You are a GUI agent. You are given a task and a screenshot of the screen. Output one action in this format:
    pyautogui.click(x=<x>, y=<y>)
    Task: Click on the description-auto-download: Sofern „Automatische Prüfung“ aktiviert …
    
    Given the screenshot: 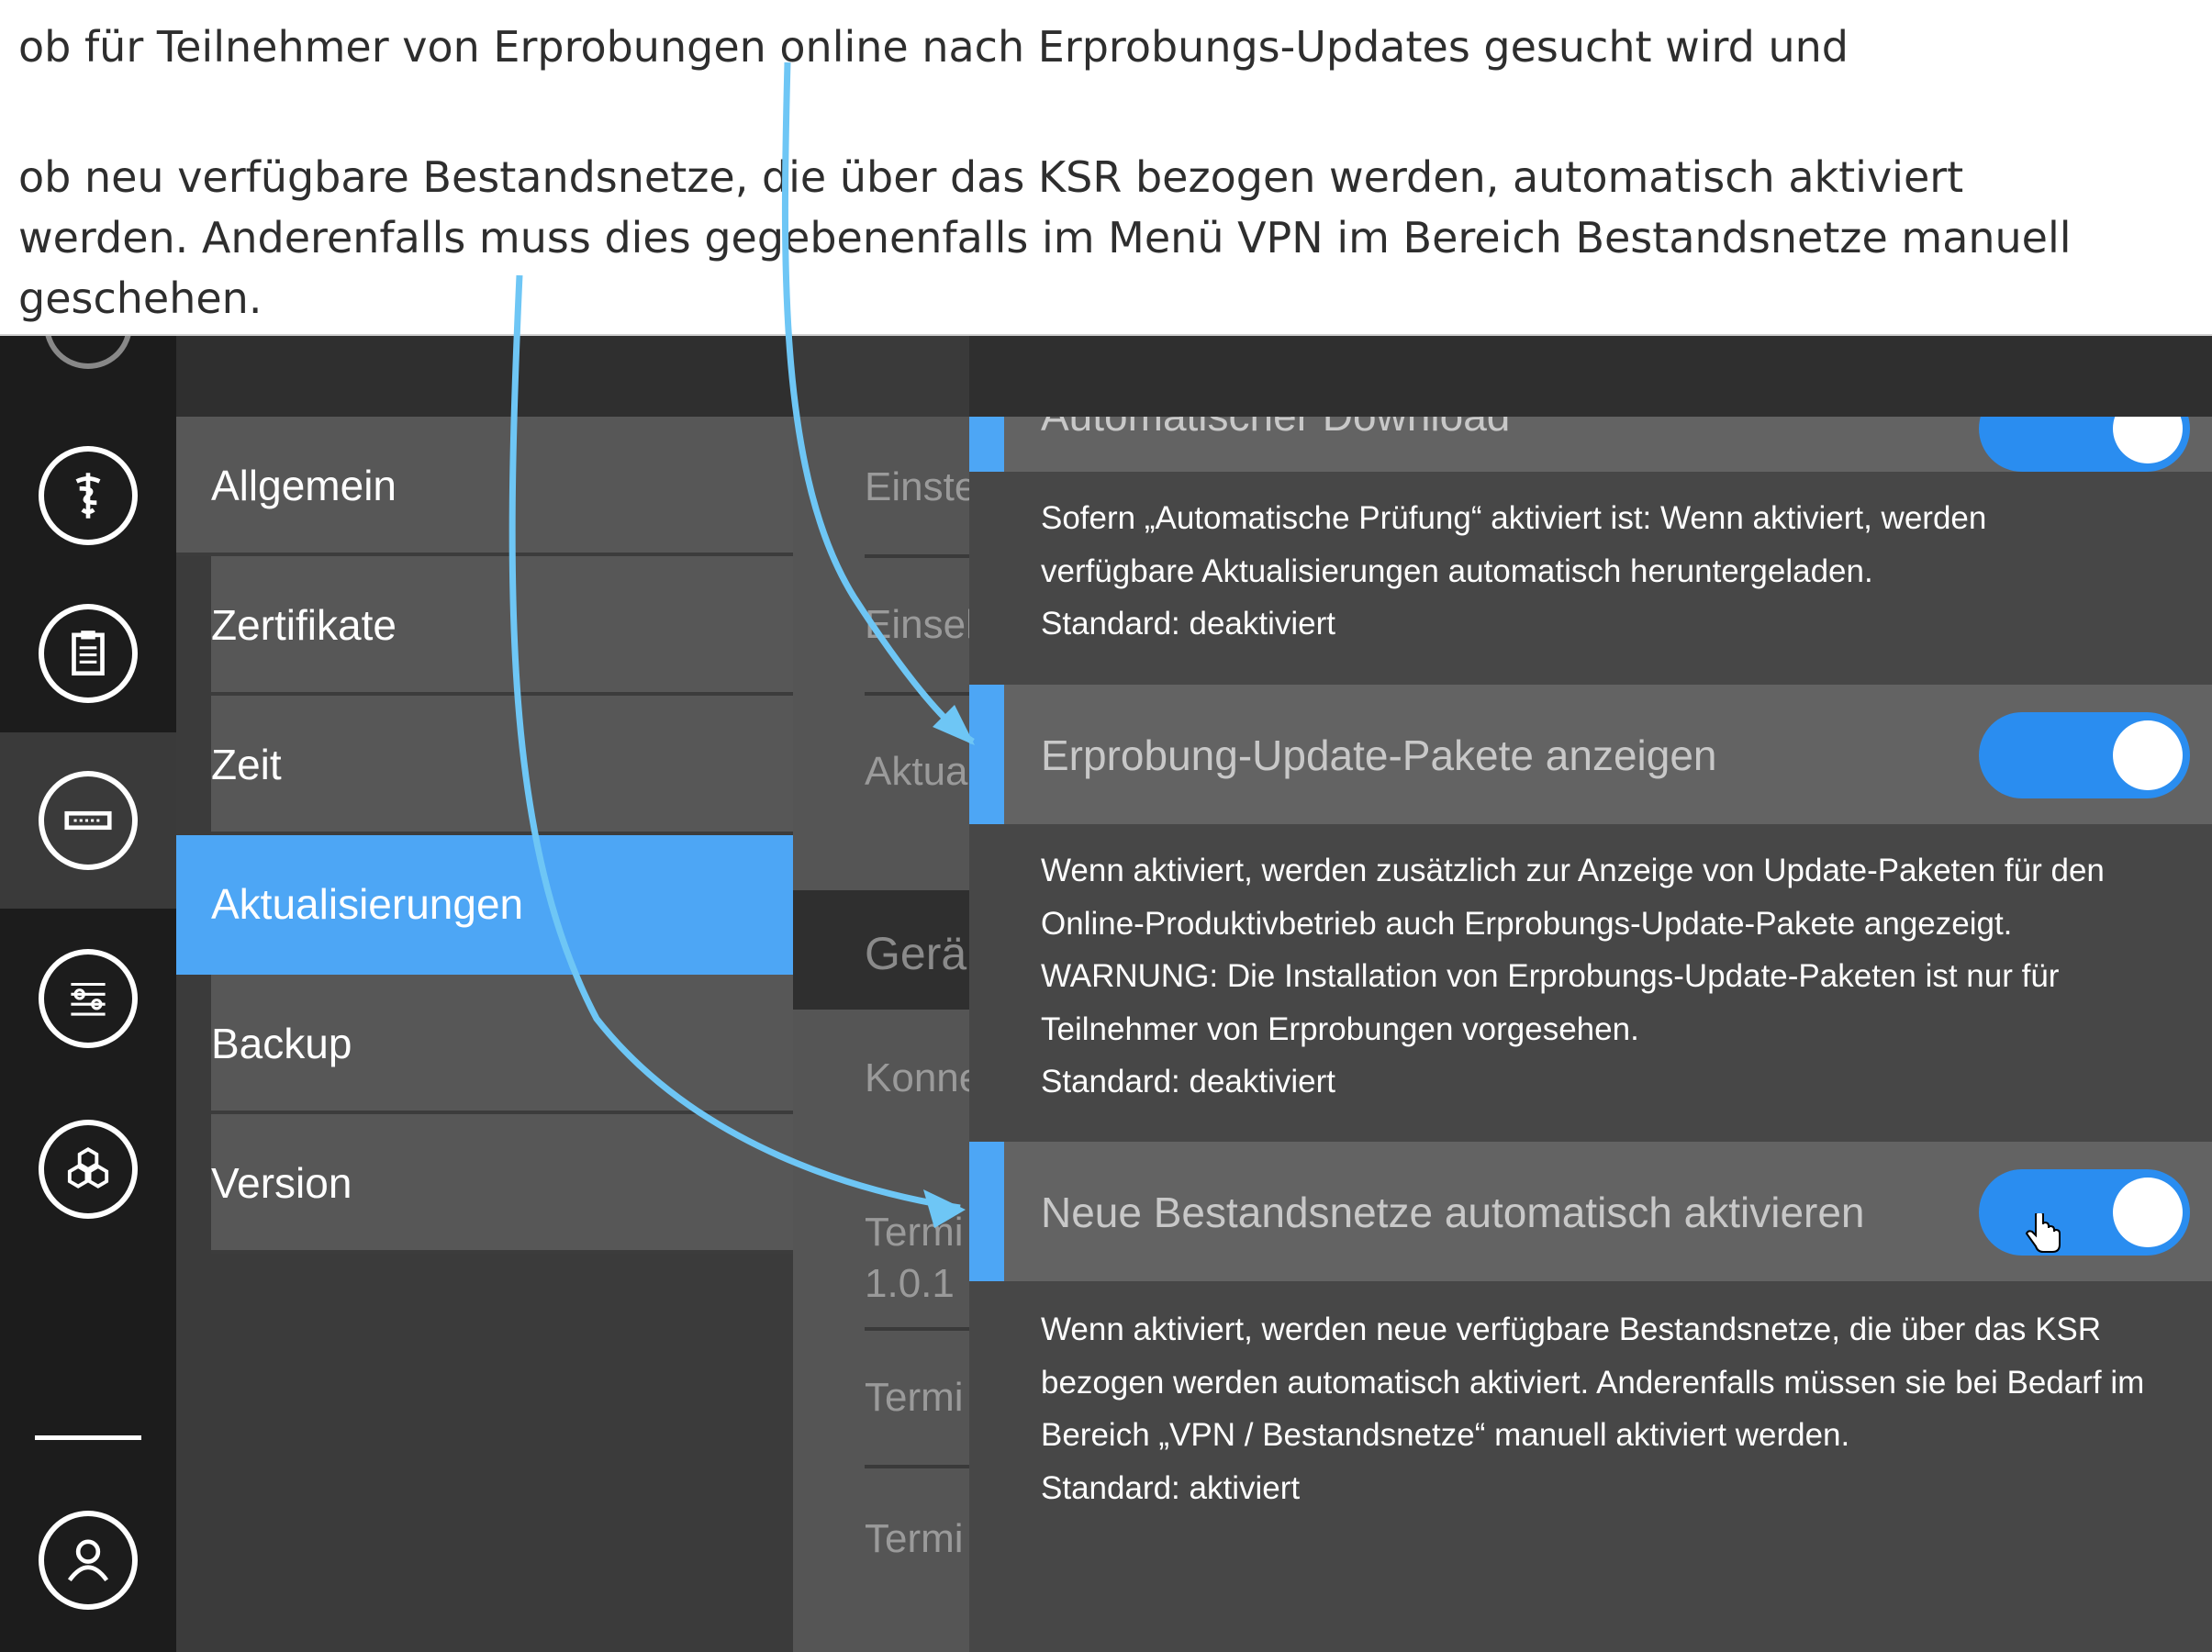 What is the action you would take?
    pyautogui.click(x=1614, y=571)
    